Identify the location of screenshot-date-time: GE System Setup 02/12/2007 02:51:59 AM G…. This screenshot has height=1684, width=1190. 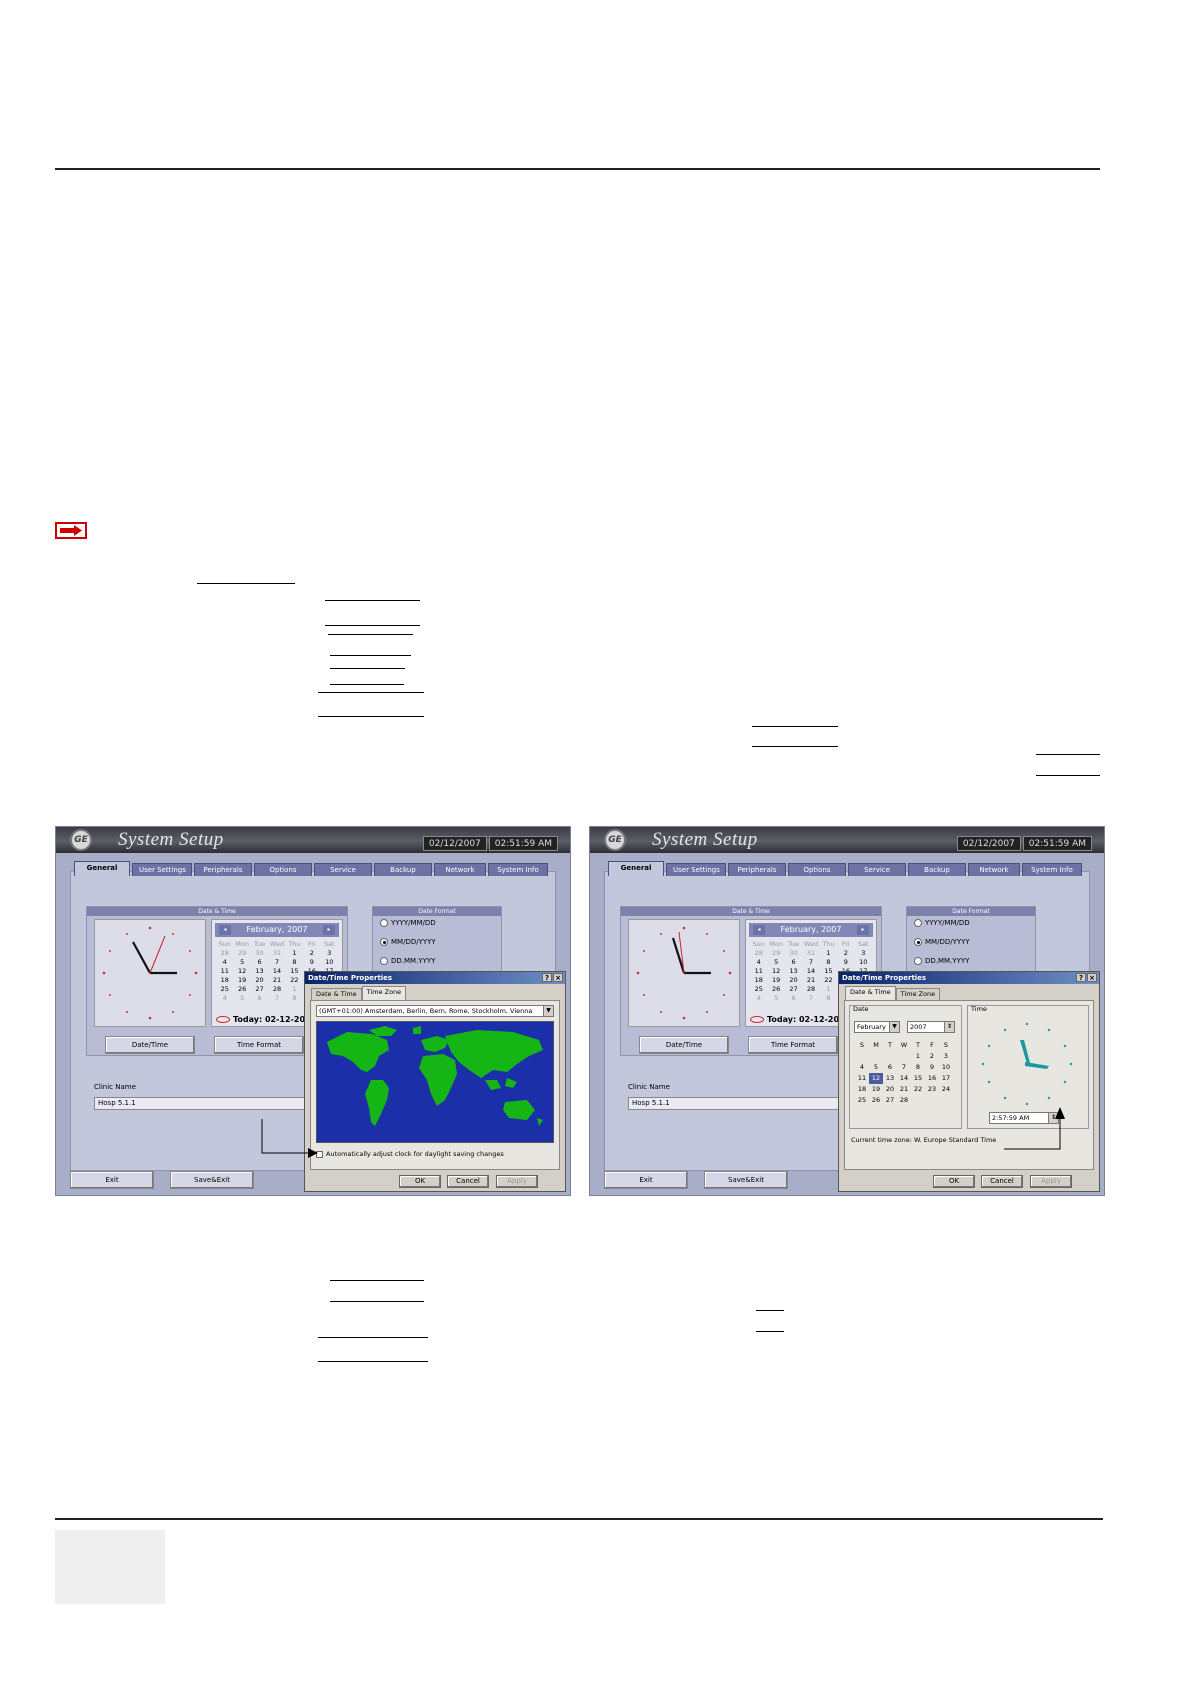
(847, 1011).